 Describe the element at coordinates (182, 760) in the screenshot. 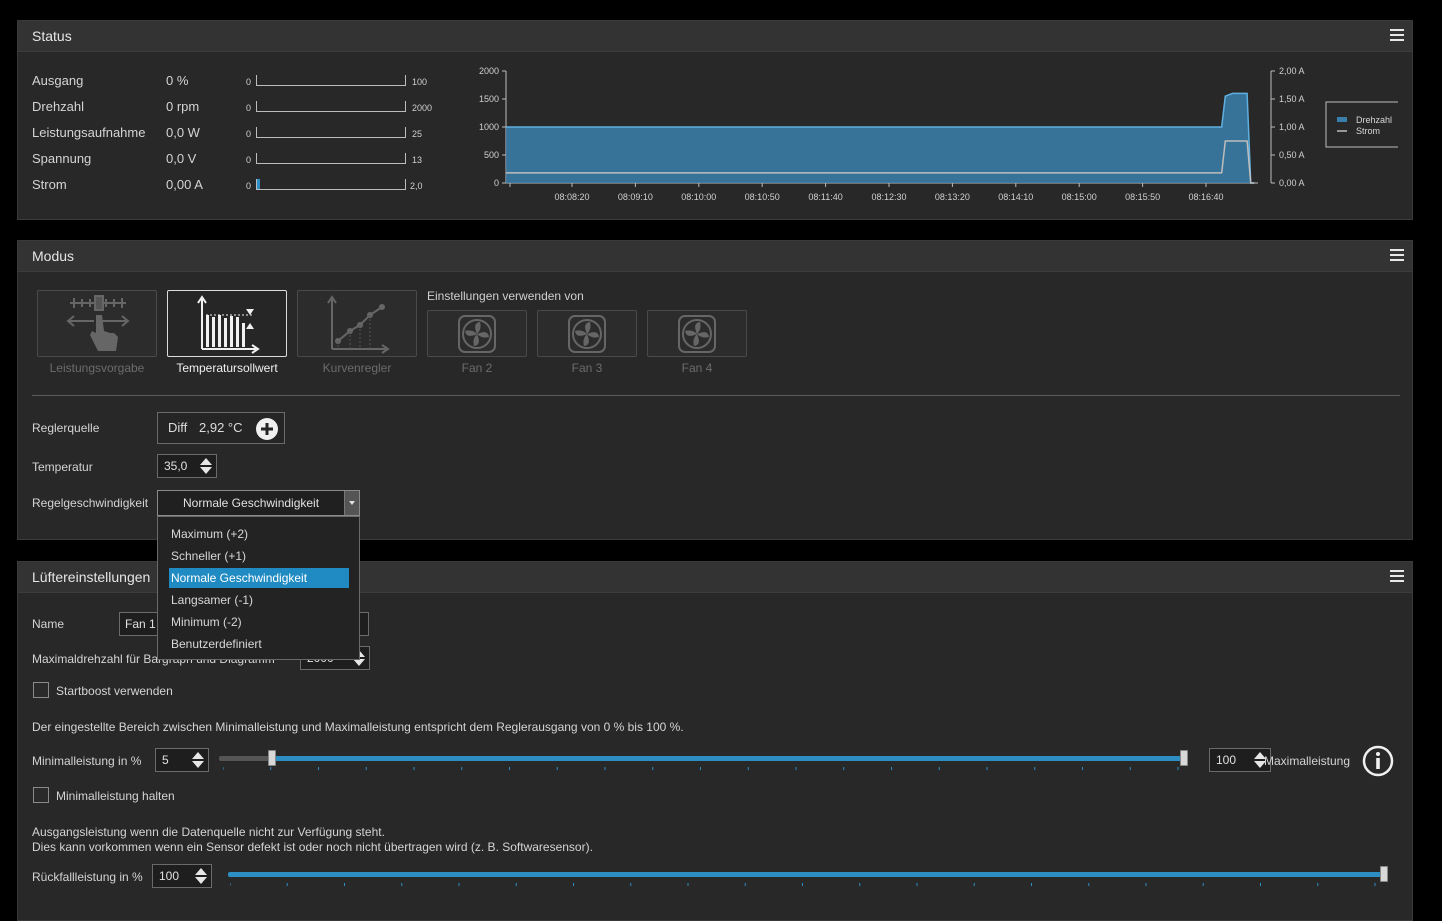

I see `min-power-spinner: 5` at that location.